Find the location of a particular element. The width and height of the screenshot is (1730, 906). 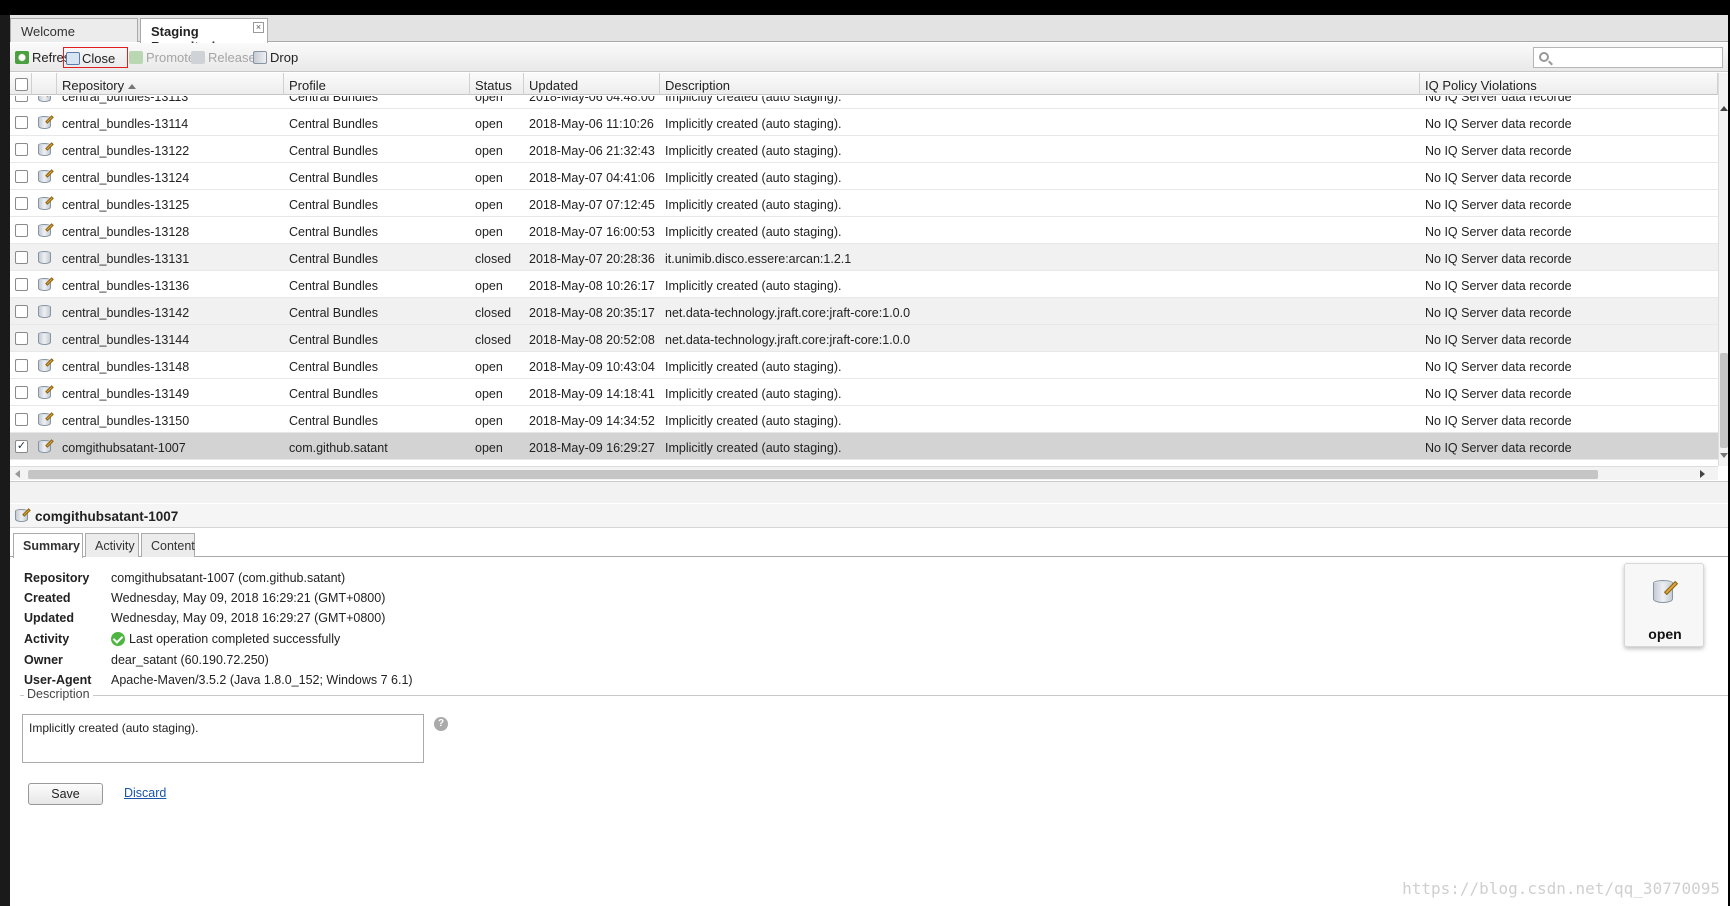

tab-content: Content is located at coordinates (168, 545).